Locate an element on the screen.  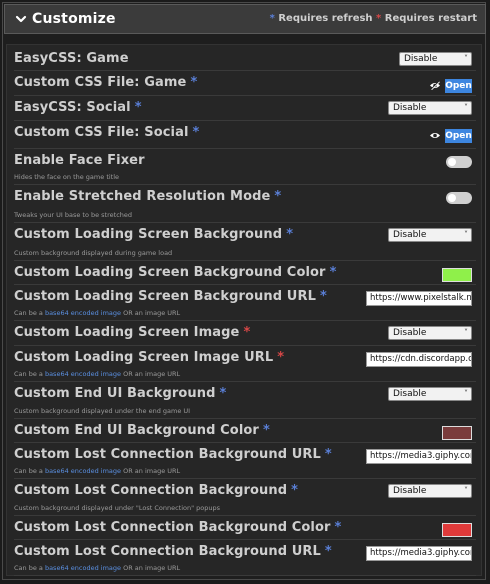
requires-restart-mark: * is located at coordinates (247, 332).